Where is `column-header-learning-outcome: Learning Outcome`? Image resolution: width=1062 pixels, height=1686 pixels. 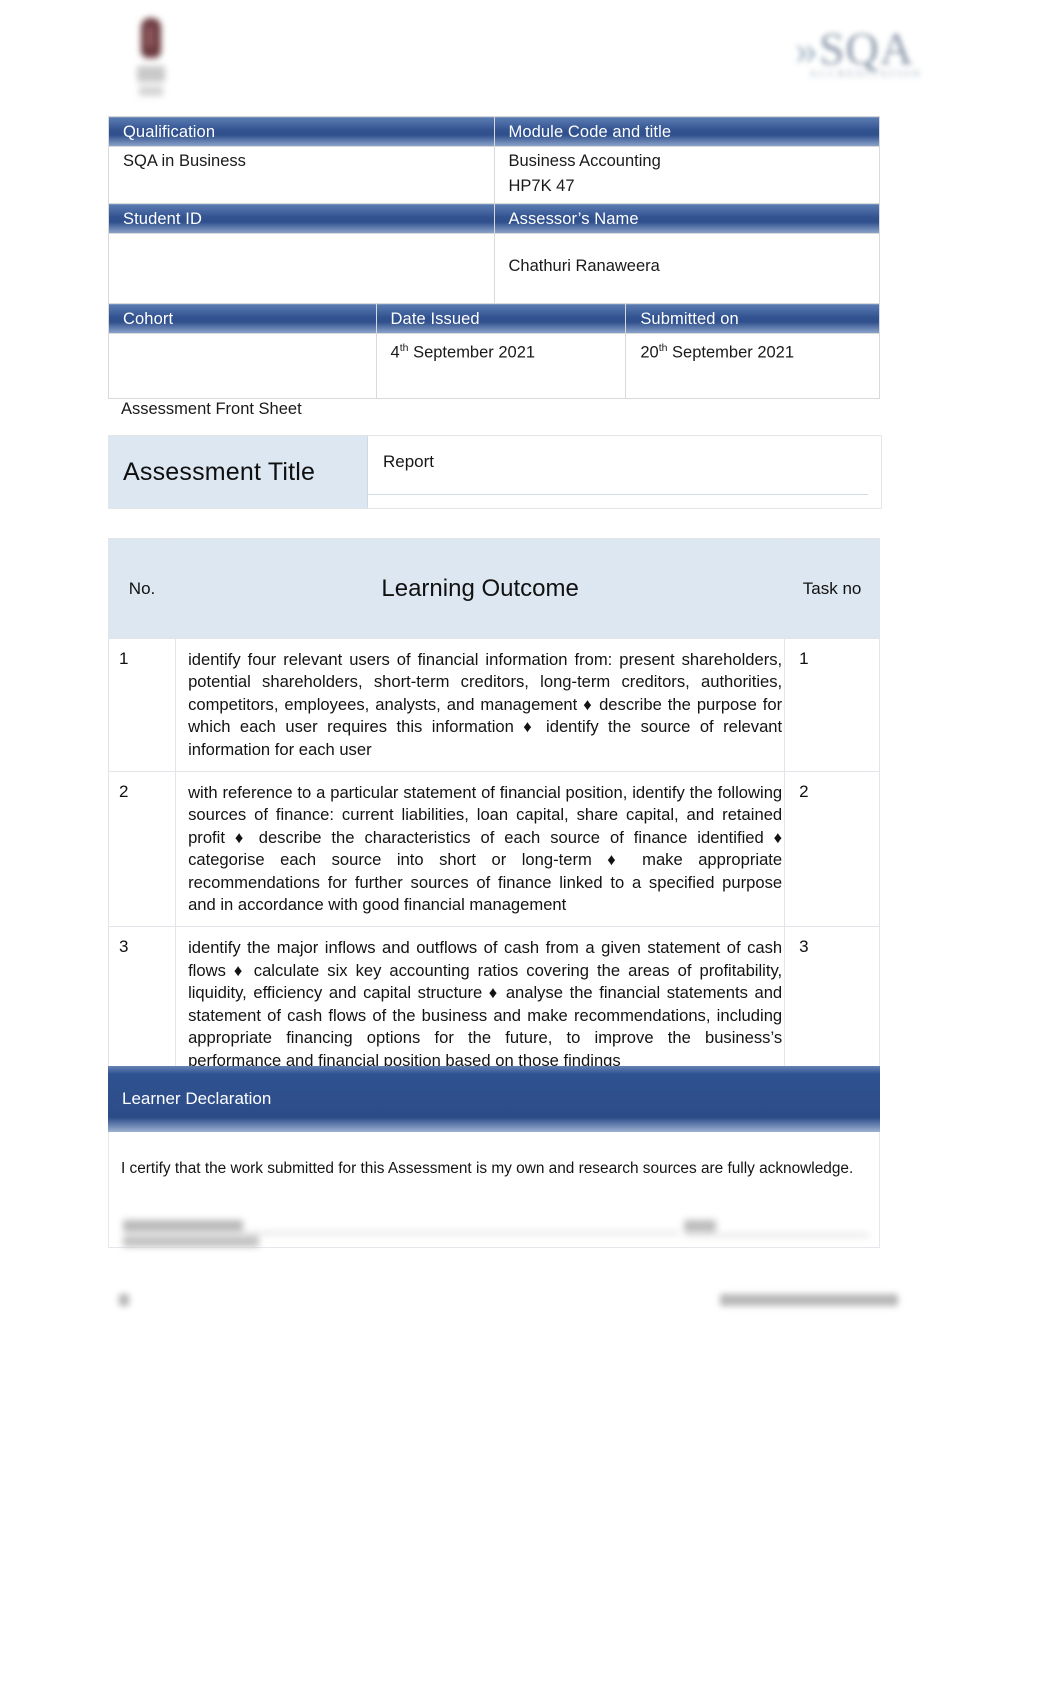 column-header-learning-outcome: Learning Outcome is located at coordinates (480, 588).